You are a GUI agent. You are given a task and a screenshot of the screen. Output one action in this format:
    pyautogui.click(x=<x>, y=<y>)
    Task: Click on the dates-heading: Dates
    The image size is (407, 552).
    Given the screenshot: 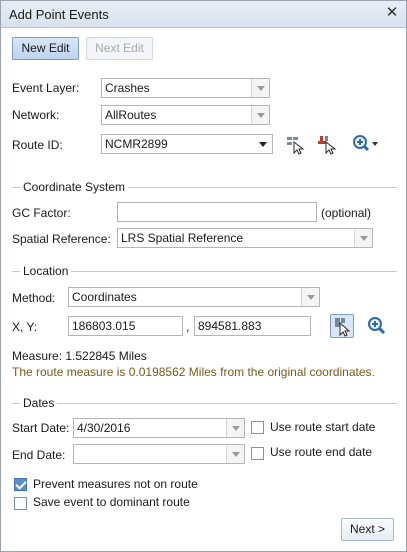 What is the action you would take?
    pyautogui.click(x=39, y=403)
    